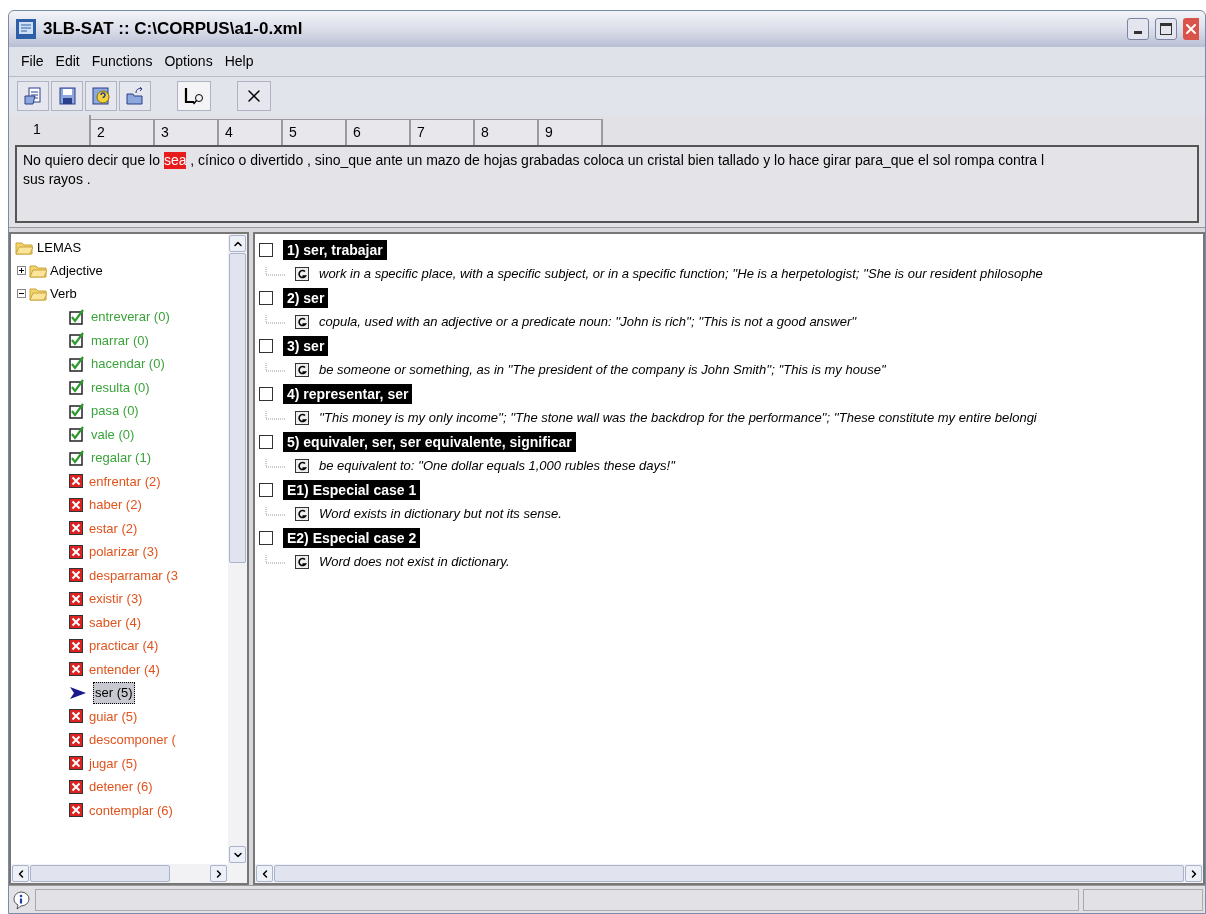  Describe the element at coordinates (113, 528) in the screenshot. I see `tree-item: estar (2)` at that location.